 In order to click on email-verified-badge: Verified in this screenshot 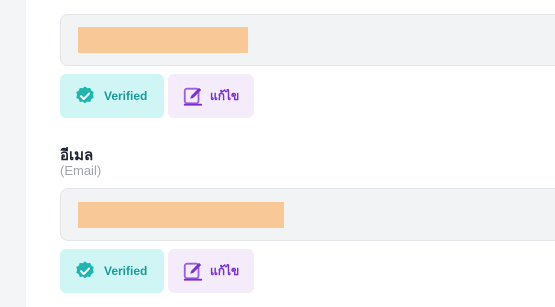, I will do `click(112, 271)`.